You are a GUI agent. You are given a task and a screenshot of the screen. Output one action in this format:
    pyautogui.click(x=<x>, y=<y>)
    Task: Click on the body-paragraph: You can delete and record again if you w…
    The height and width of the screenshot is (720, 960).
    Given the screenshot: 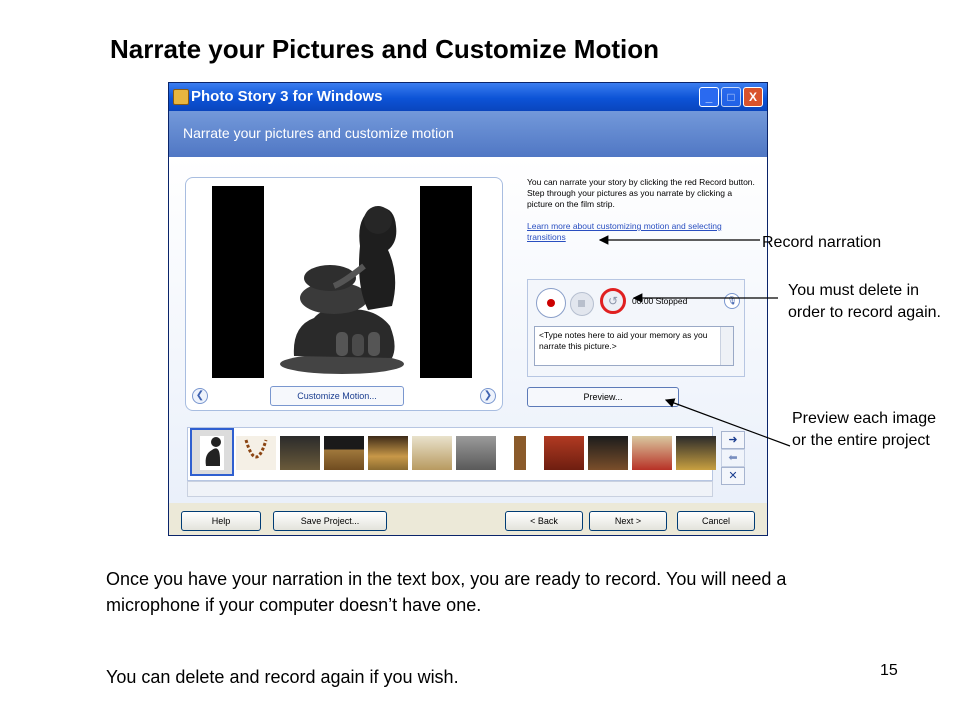 What is the action you would take?
    pyautogui.click(x=282, y=677)
    